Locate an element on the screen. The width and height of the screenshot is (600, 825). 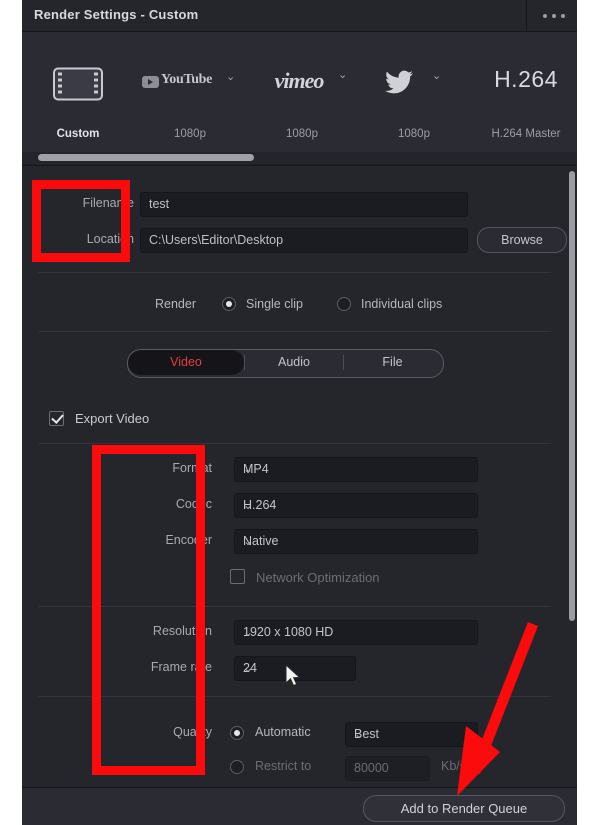
tab-audio: Audio is located at coordinates (294, 362).